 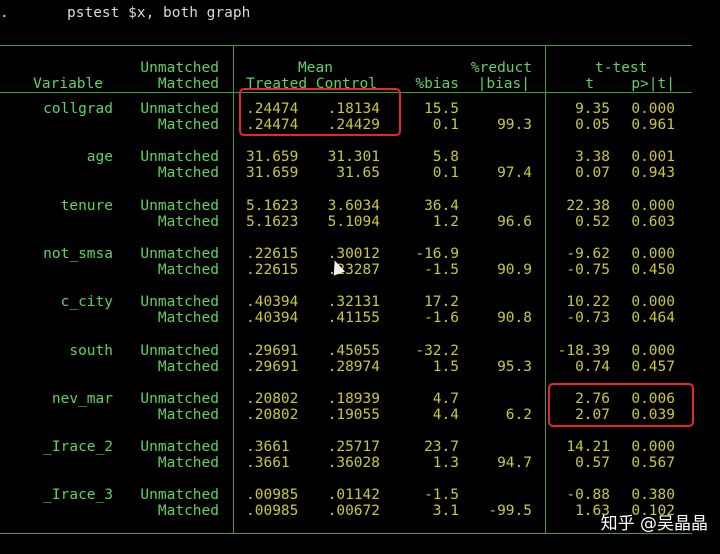 I want to click on matched-reduct-cell: 97.4, so click(x=514, y=173).